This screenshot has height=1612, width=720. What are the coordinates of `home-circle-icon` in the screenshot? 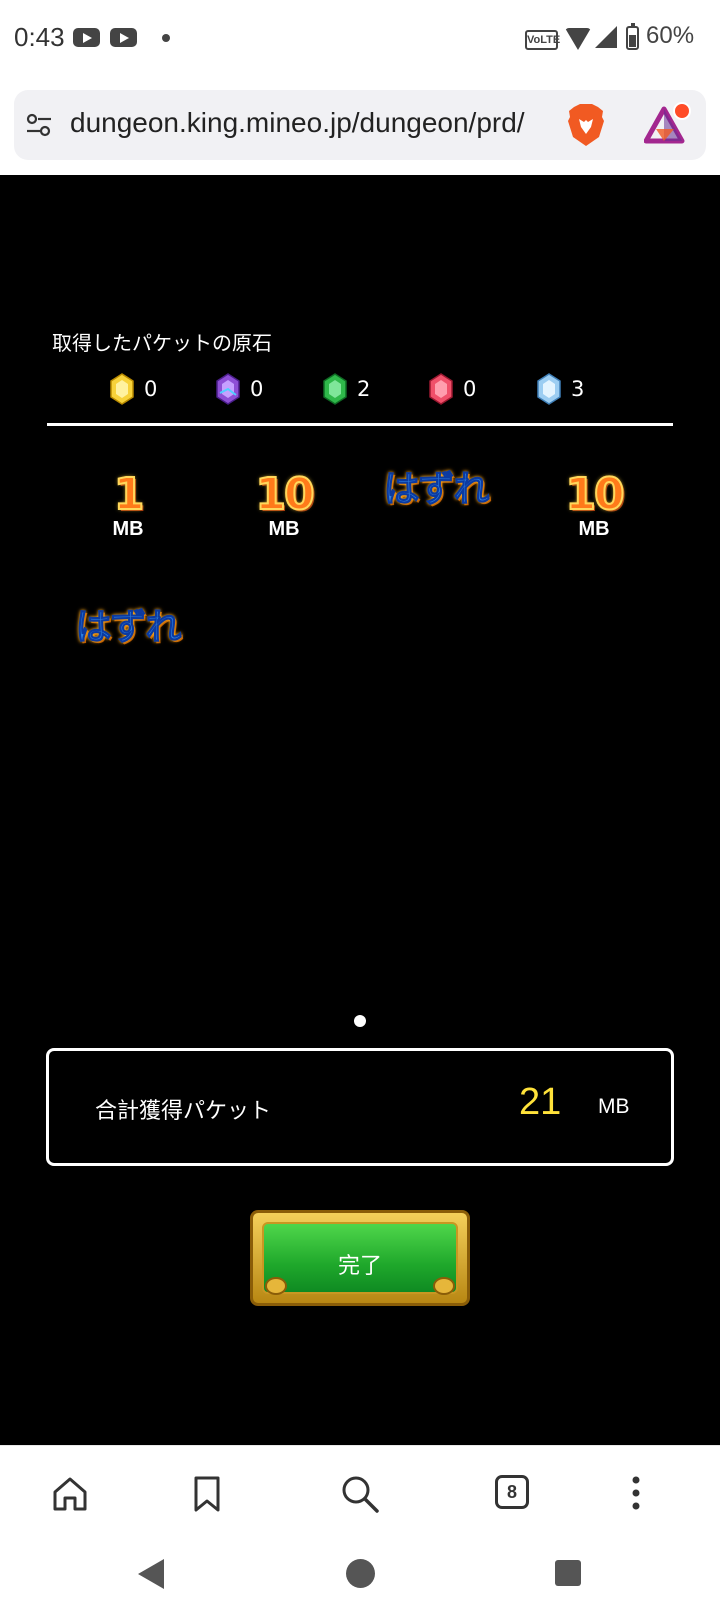 It's located at (360, 1573).